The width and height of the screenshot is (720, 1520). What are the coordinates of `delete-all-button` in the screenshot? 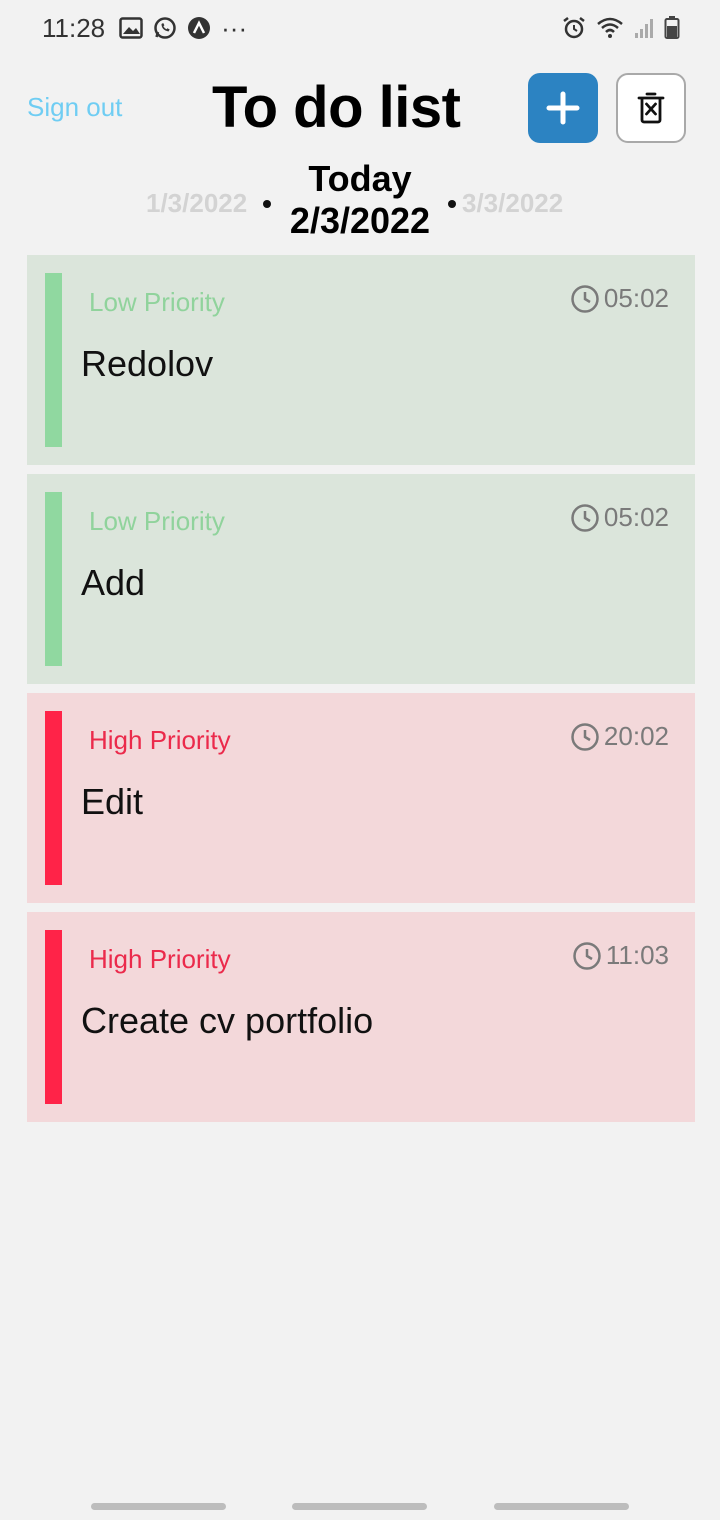 It's located at (651, 108).